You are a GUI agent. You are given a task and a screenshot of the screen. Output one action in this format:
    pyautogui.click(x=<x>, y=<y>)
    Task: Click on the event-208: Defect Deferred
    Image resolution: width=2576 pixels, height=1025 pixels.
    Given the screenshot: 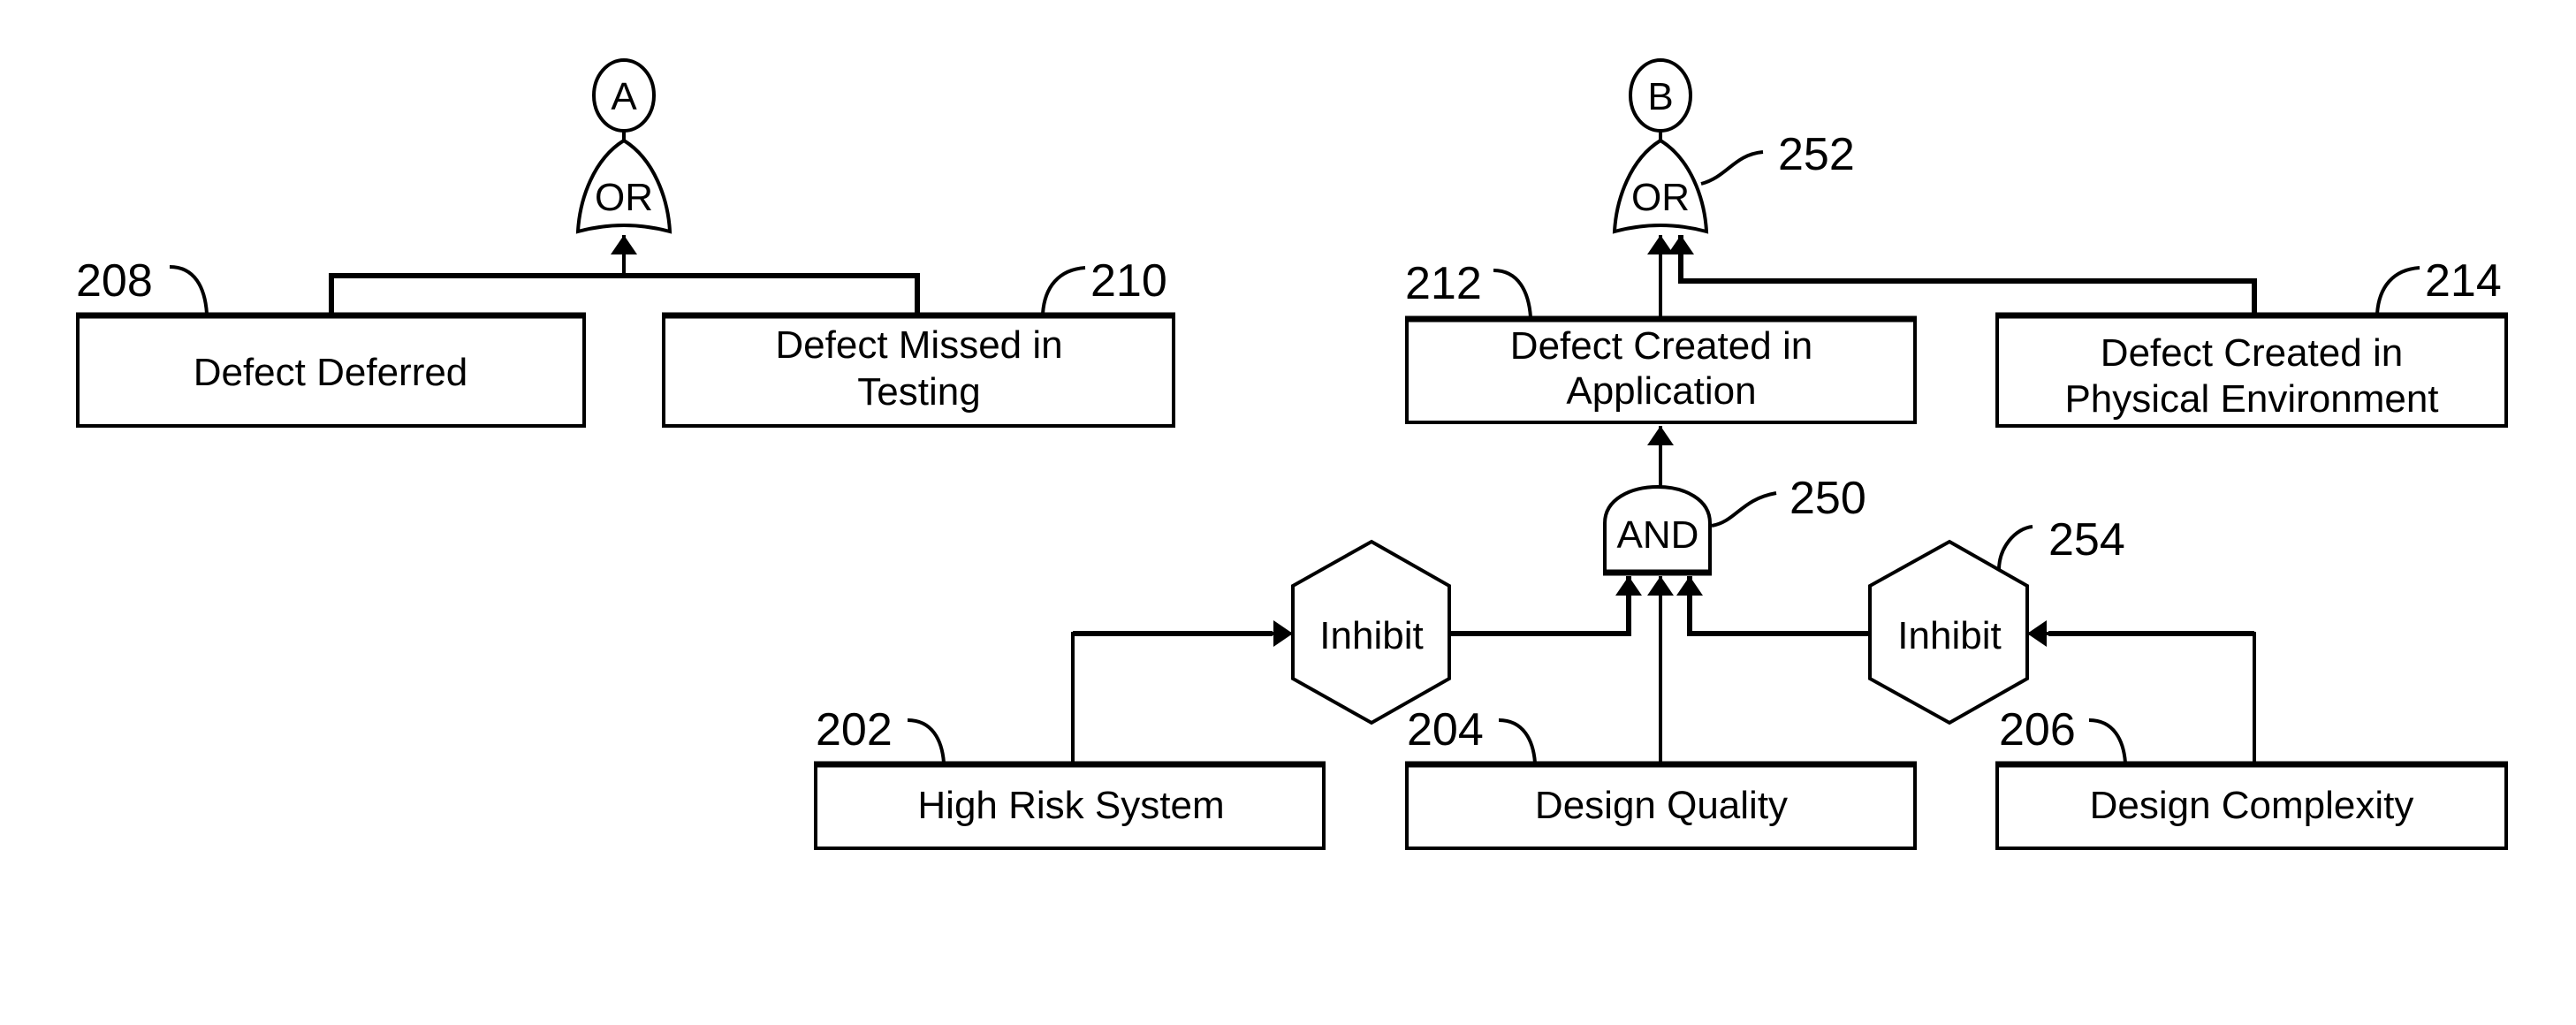 What is the action you would take?
    pyautogui.click(x=331, y=370)
    